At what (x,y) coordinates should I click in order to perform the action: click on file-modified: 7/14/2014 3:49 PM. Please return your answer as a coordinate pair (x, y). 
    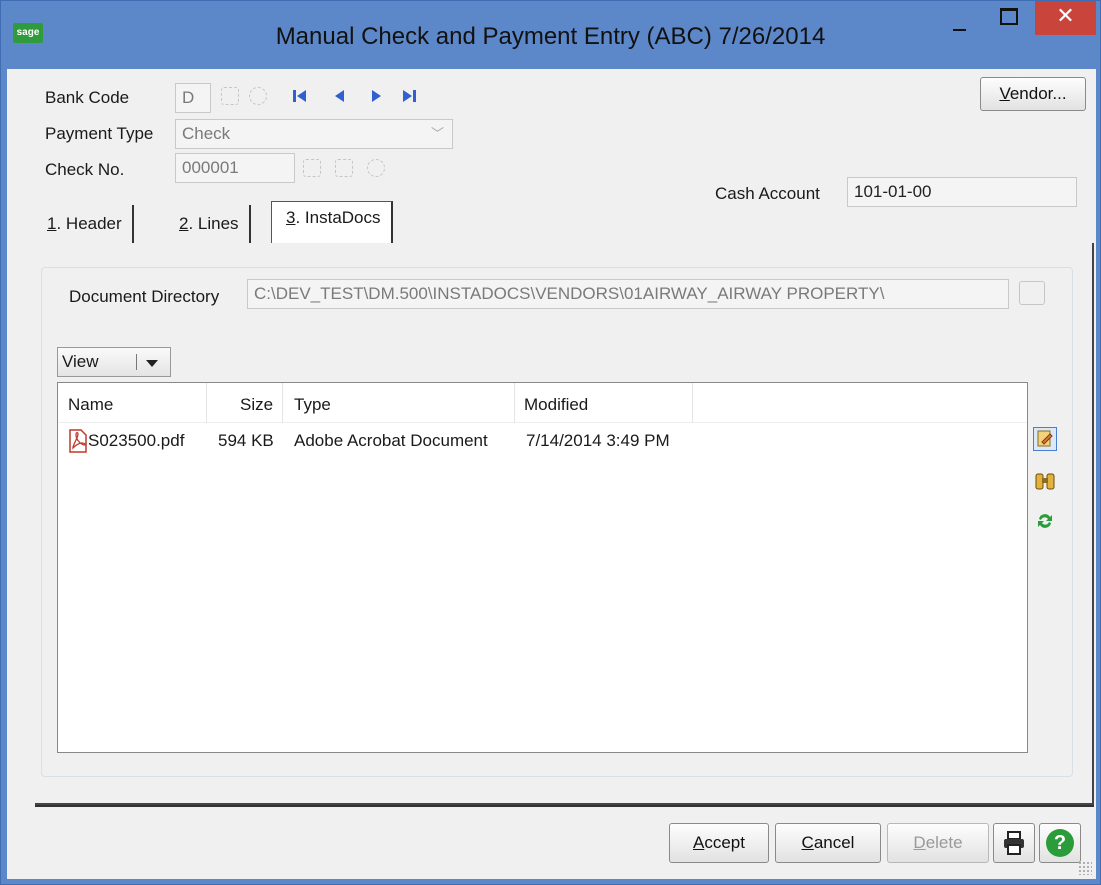
    Looking at the image, I should click on (598, 440).